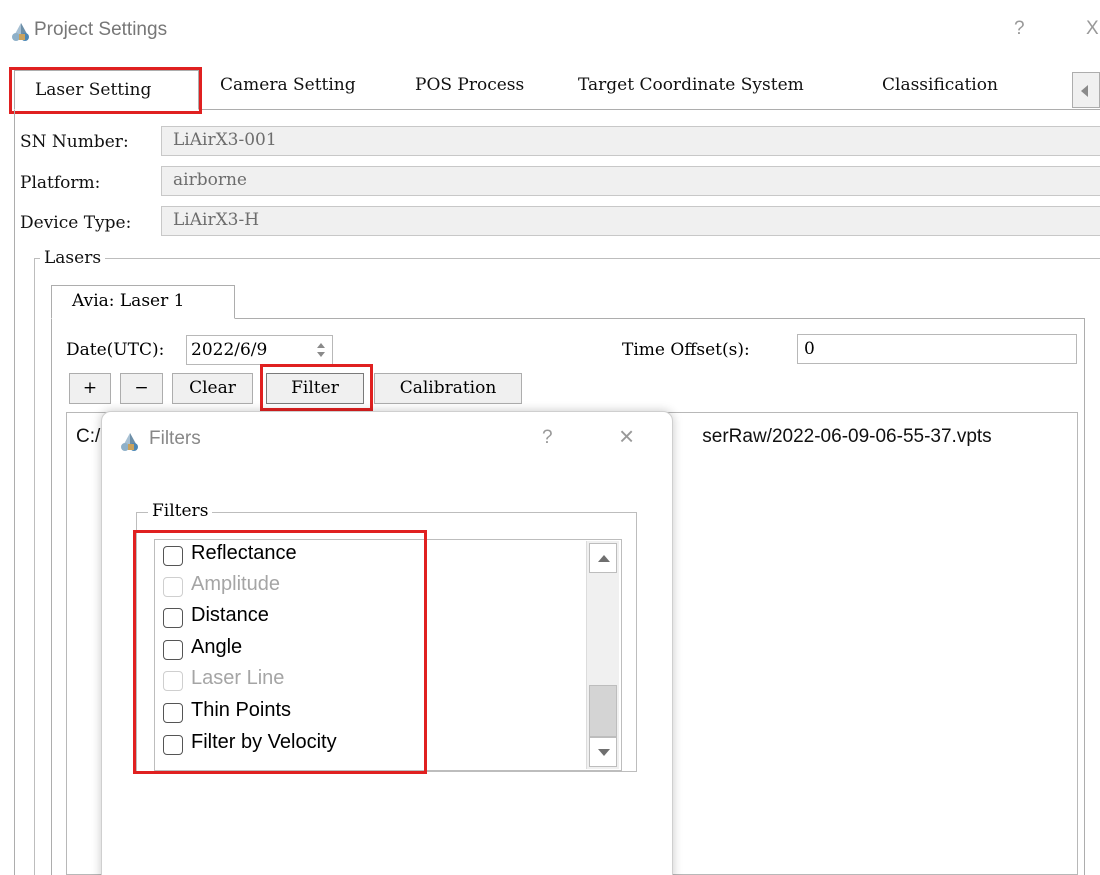 The height and width of the screenshot is (875, 1100). What do you see at coordinates (141, 388) in the screenshot?
I see `remove-file-button: −` at bounding box center [141, 388].